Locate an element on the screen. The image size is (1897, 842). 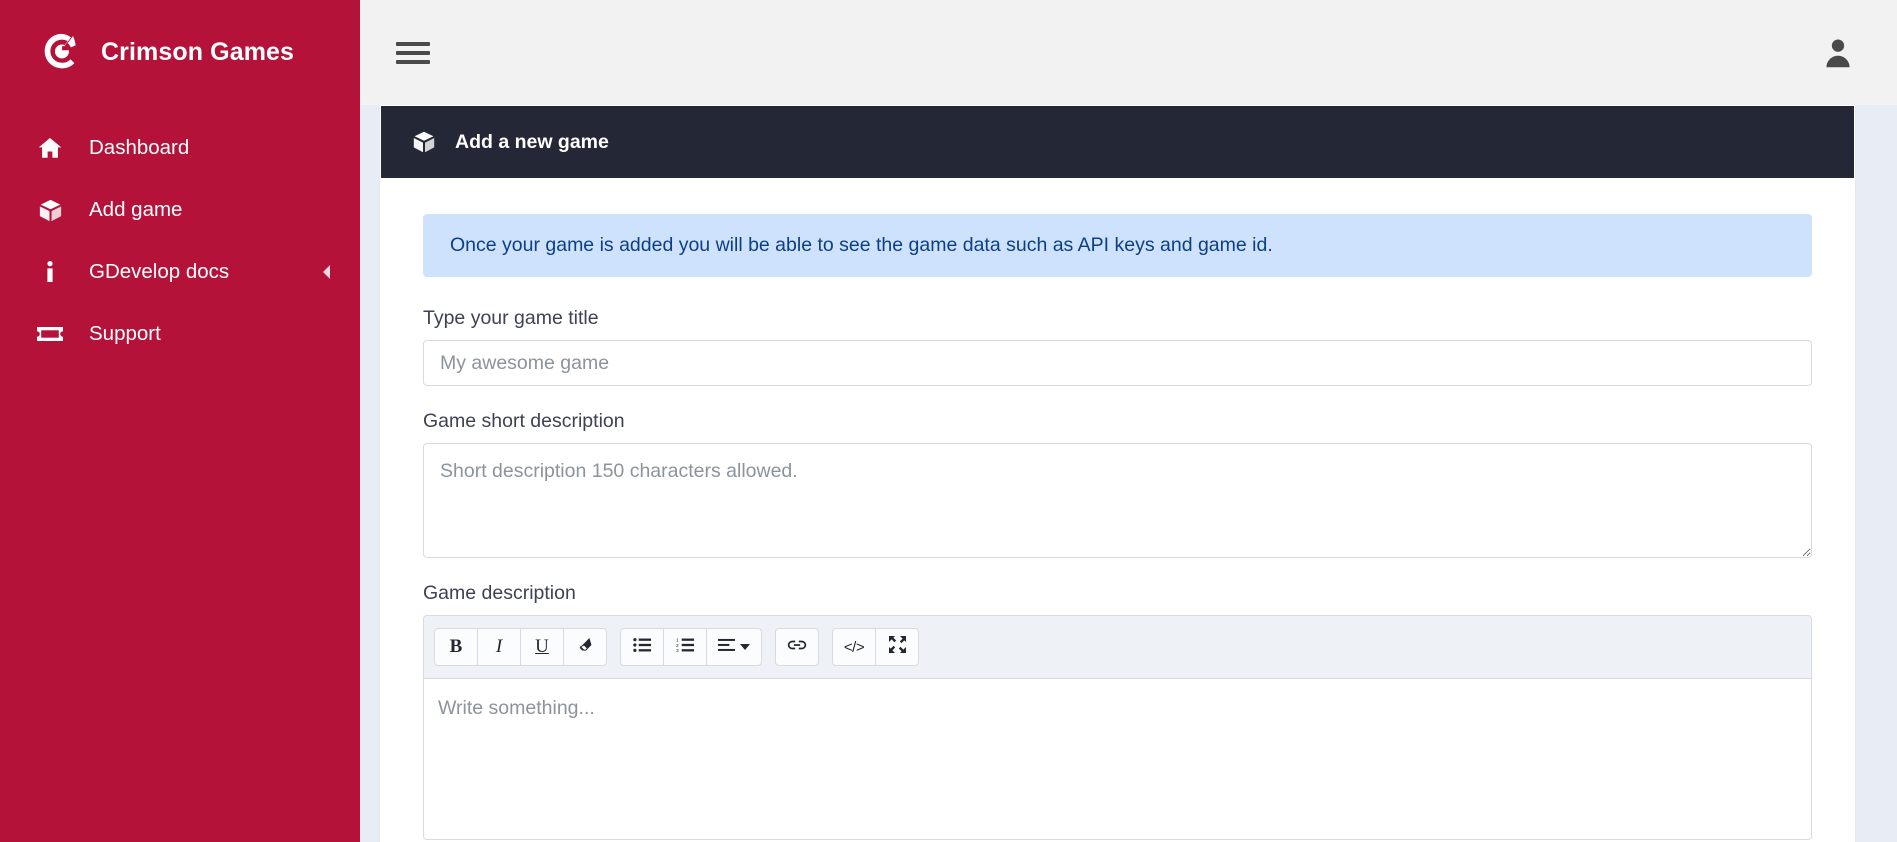
fullscreen-icon is located at coordinates (897, 647).